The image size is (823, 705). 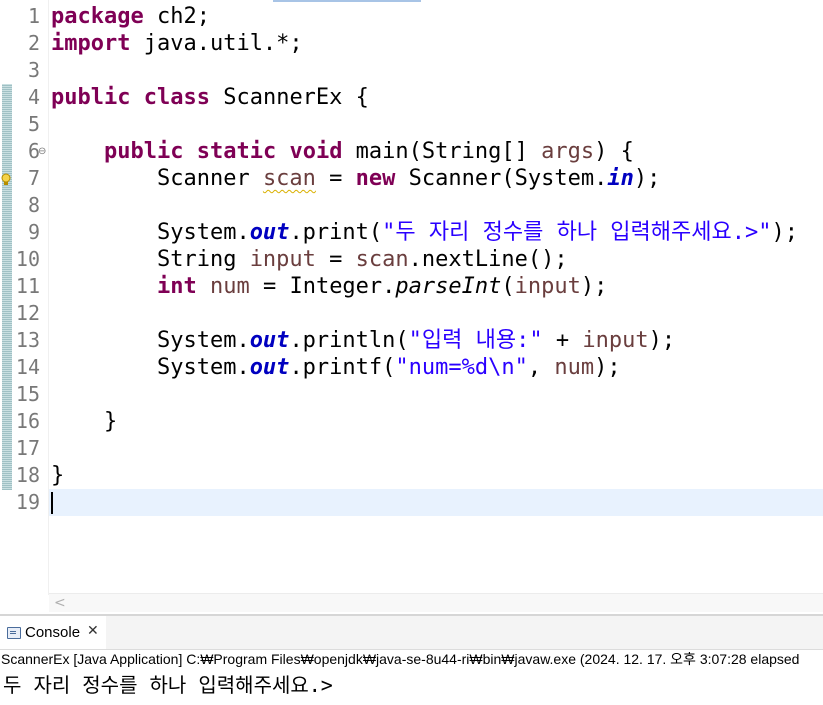 I want to click on code-text: main(String[], so click(x=442, y=151).